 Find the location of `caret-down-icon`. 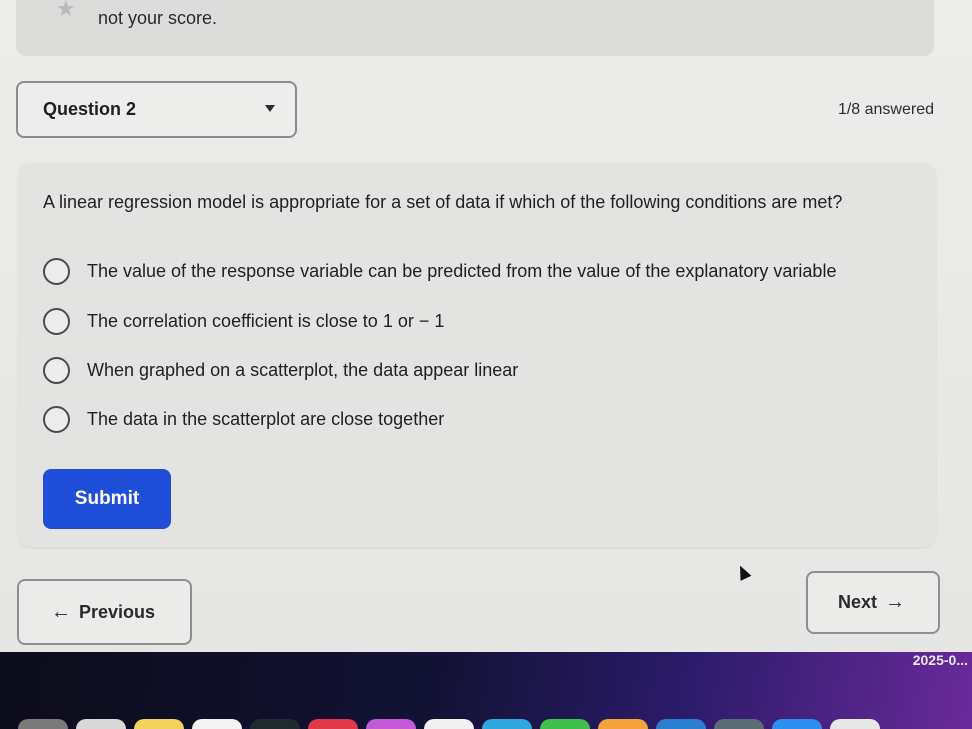

caret-down-icon is located at coordinates (270, 108).